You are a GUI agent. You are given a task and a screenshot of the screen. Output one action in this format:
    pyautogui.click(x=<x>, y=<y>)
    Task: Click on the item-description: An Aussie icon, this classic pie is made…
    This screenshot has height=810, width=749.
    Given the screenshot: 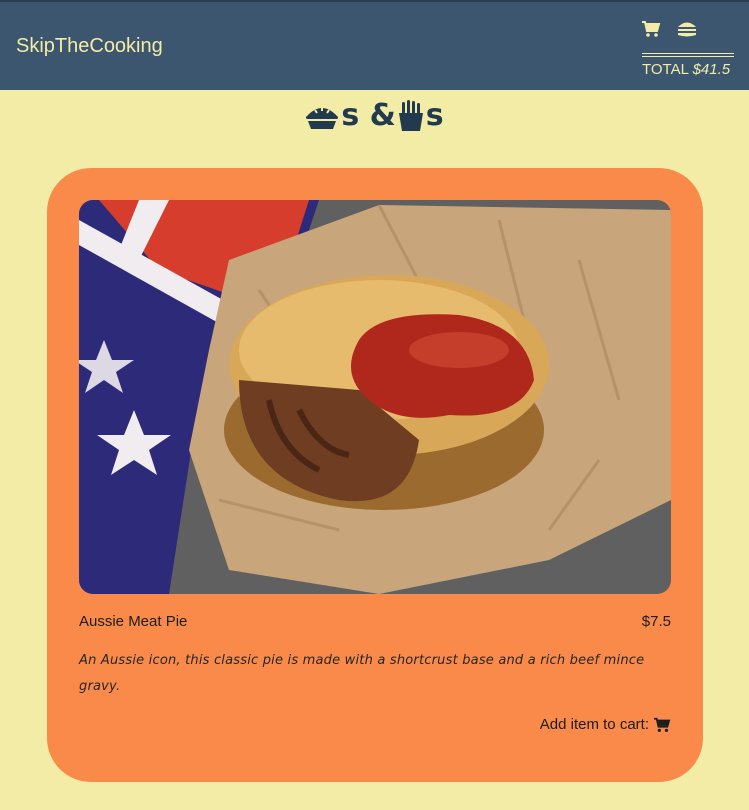 What is the action you would take?
    pyautogui.click(x=362, y=673)
    